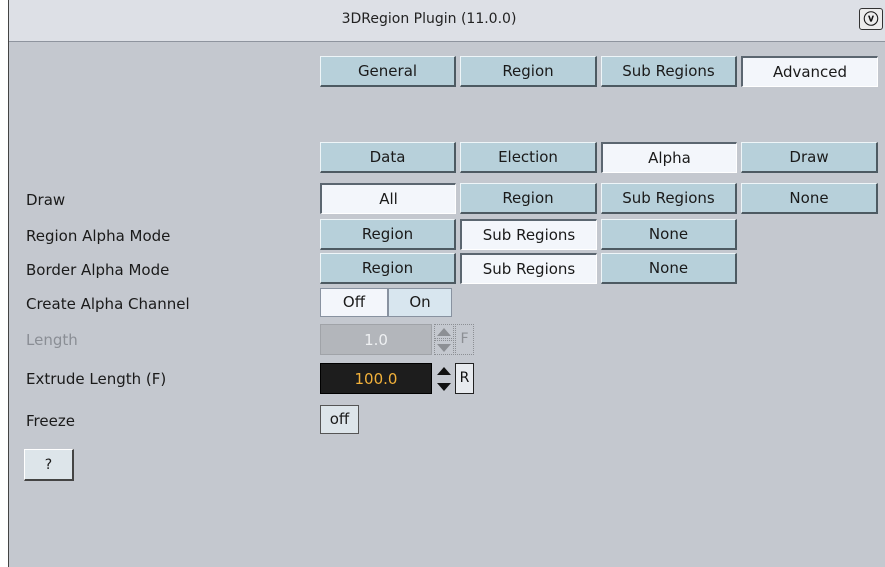 The width and height of the screenshot is (885, 567). I want to click on length-stepper, so click(444, 339).